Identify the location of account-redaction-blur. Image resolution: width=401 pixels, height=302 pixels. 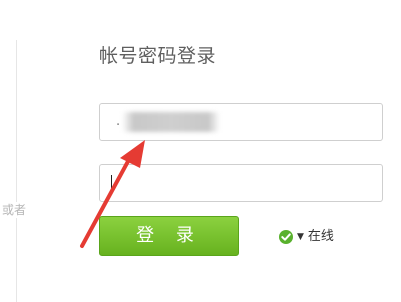
(171, 122).